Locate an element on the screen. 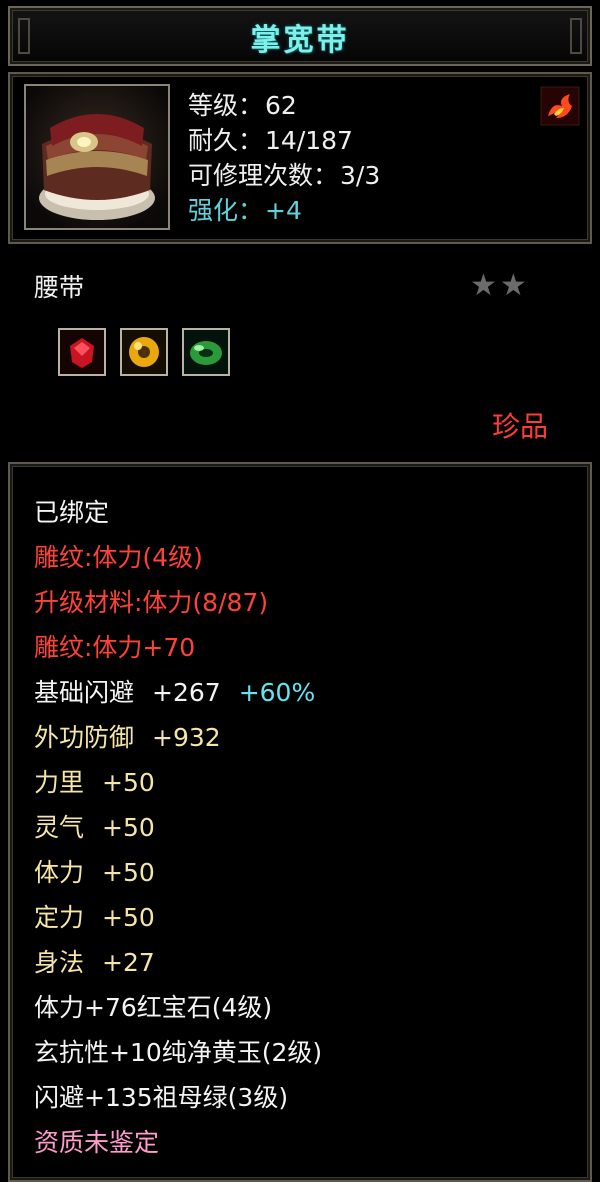  bound-status: 已绑定 is located at coordinates (72, 512).